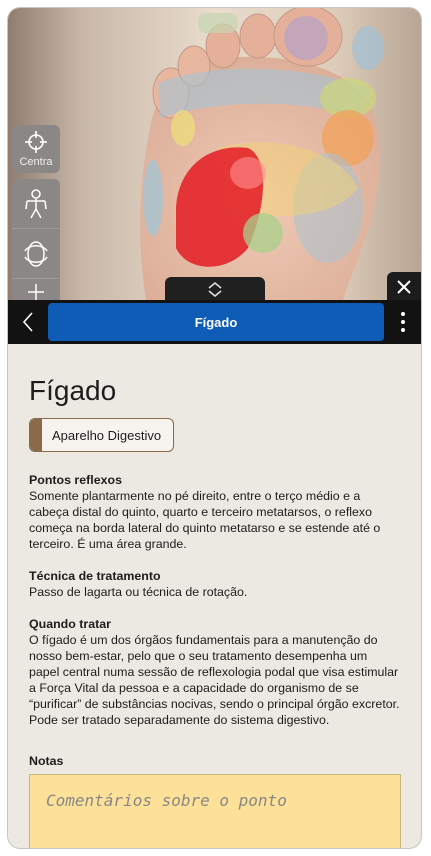  I want to click on move-icon, so click(36, 291).